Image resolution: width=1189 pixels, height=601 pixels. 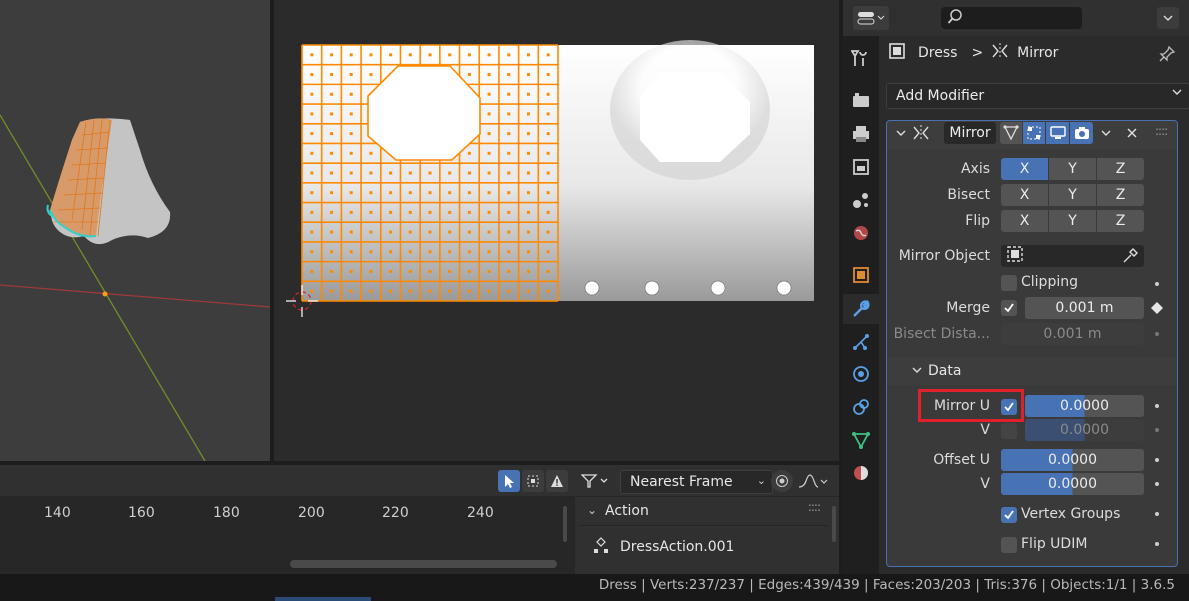 I want to click on world-tab-icon, so click(x=861, y=233).